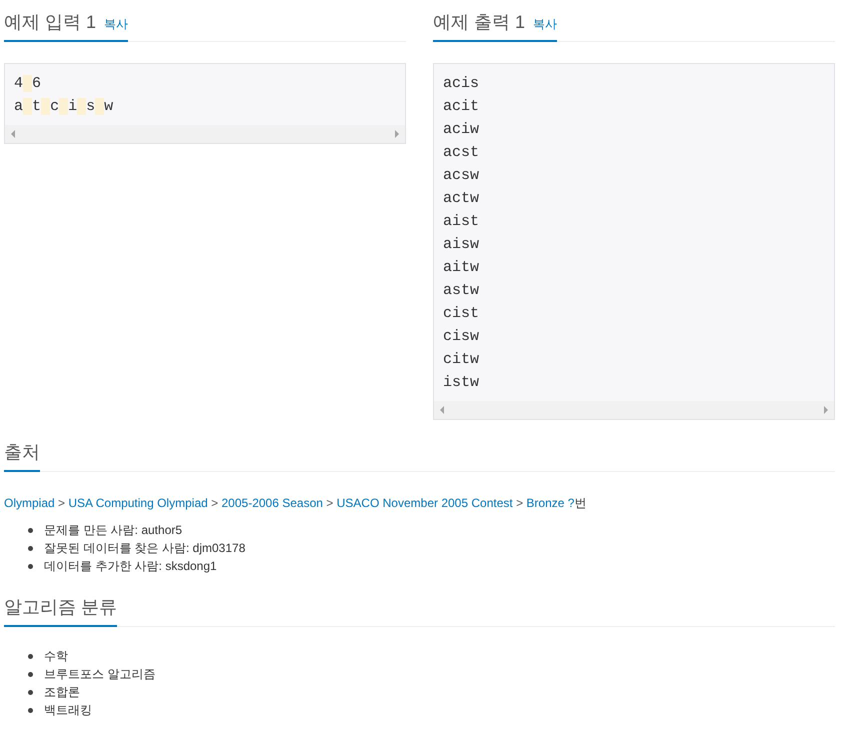 This screenshot has height=730, width=843. I want to click on code-line: aciw, so click(461, 130).